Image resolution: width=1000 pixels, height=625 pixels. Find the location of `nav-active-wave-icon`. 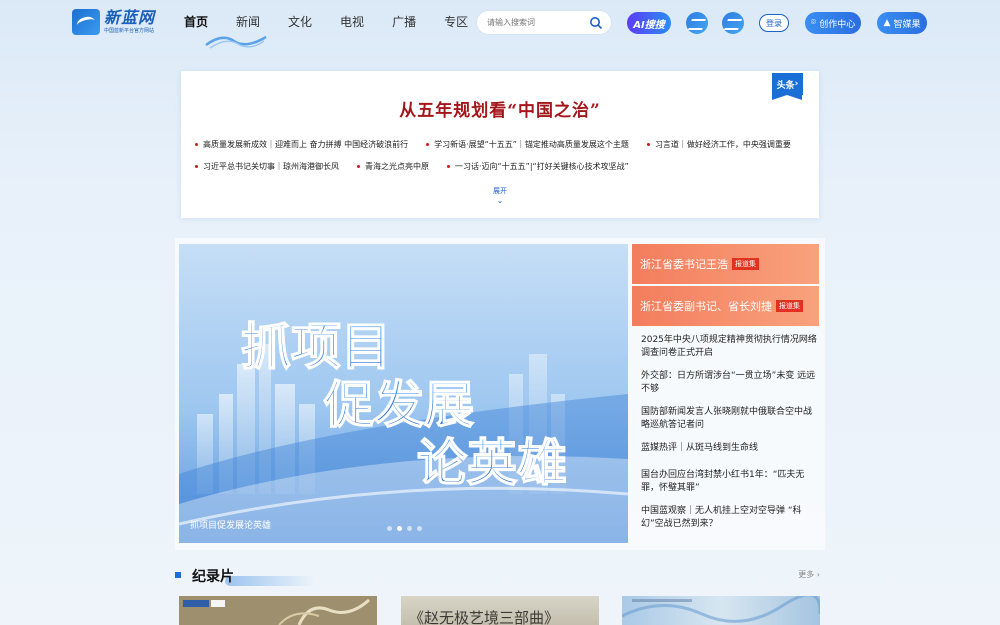

nav-active-wave-icon is located at coordinates (236, 42).